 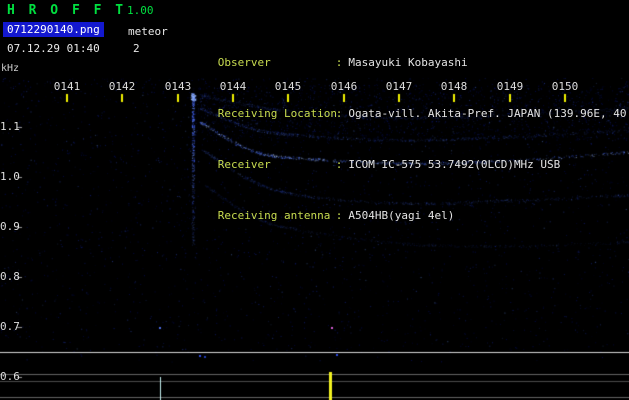 What do you see at coordinates (10, 68) in the screenshot?
I see `y-axis-unit-label: kHz` at bounding box center [10, 68].